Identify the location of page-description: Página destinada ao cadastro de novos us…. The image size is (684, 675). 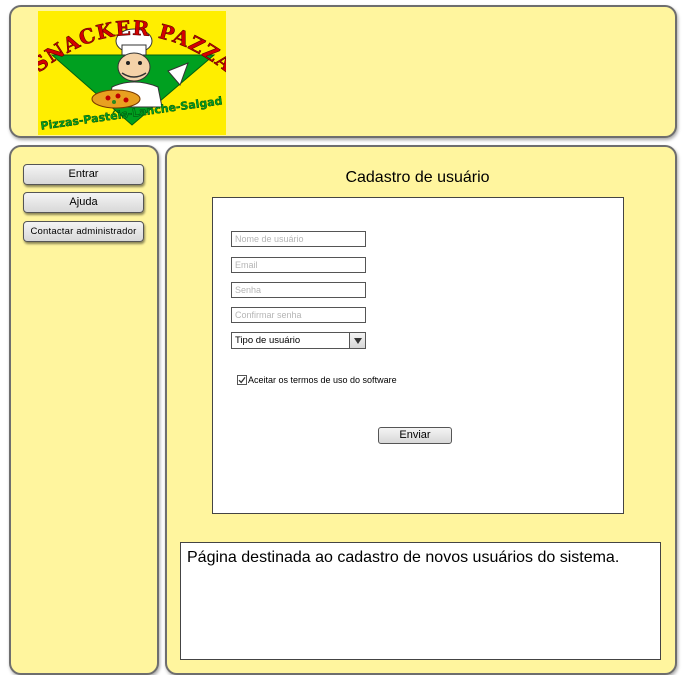
(420, 601).